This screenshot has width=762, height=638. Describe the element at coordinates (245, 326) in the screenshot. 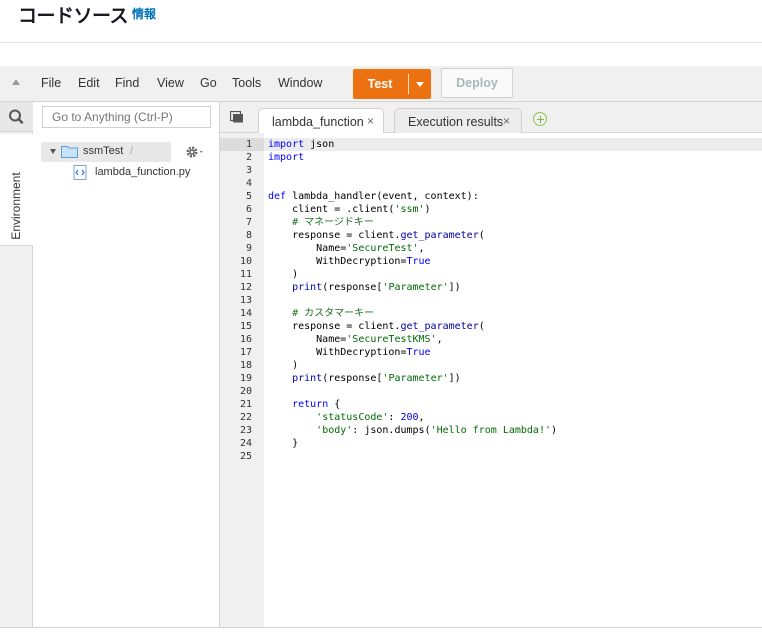

I see `line-number: 15` at that location.